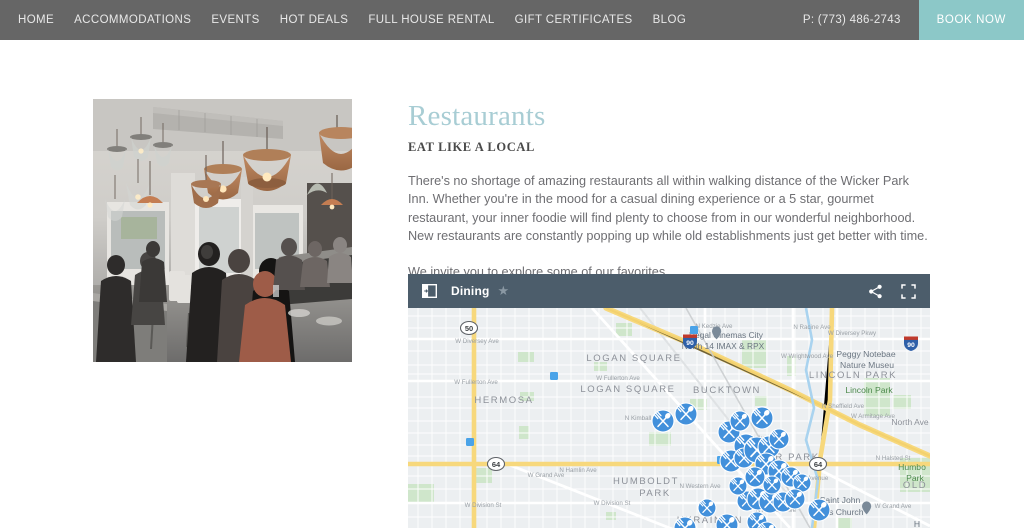  Describe the element at coordinates (36, 20) in the screenshot. I see `nav-home: HOME` at that location.